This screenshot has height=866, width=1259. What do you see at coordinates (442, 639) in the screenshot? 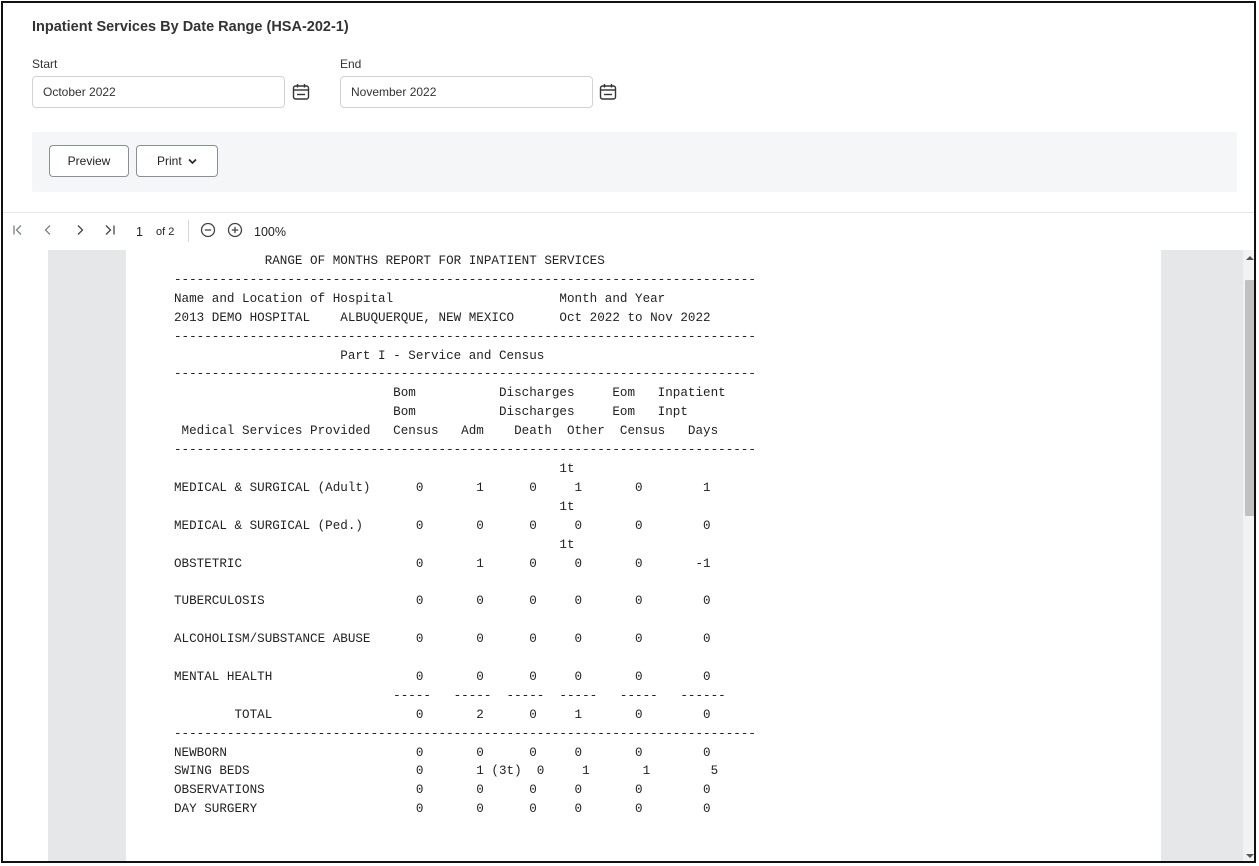
I see `report-line: ALCOHOLISM/SUBSTANCE ABUSE 0 0 0 0 0 0` at bounding box center [442, 639].